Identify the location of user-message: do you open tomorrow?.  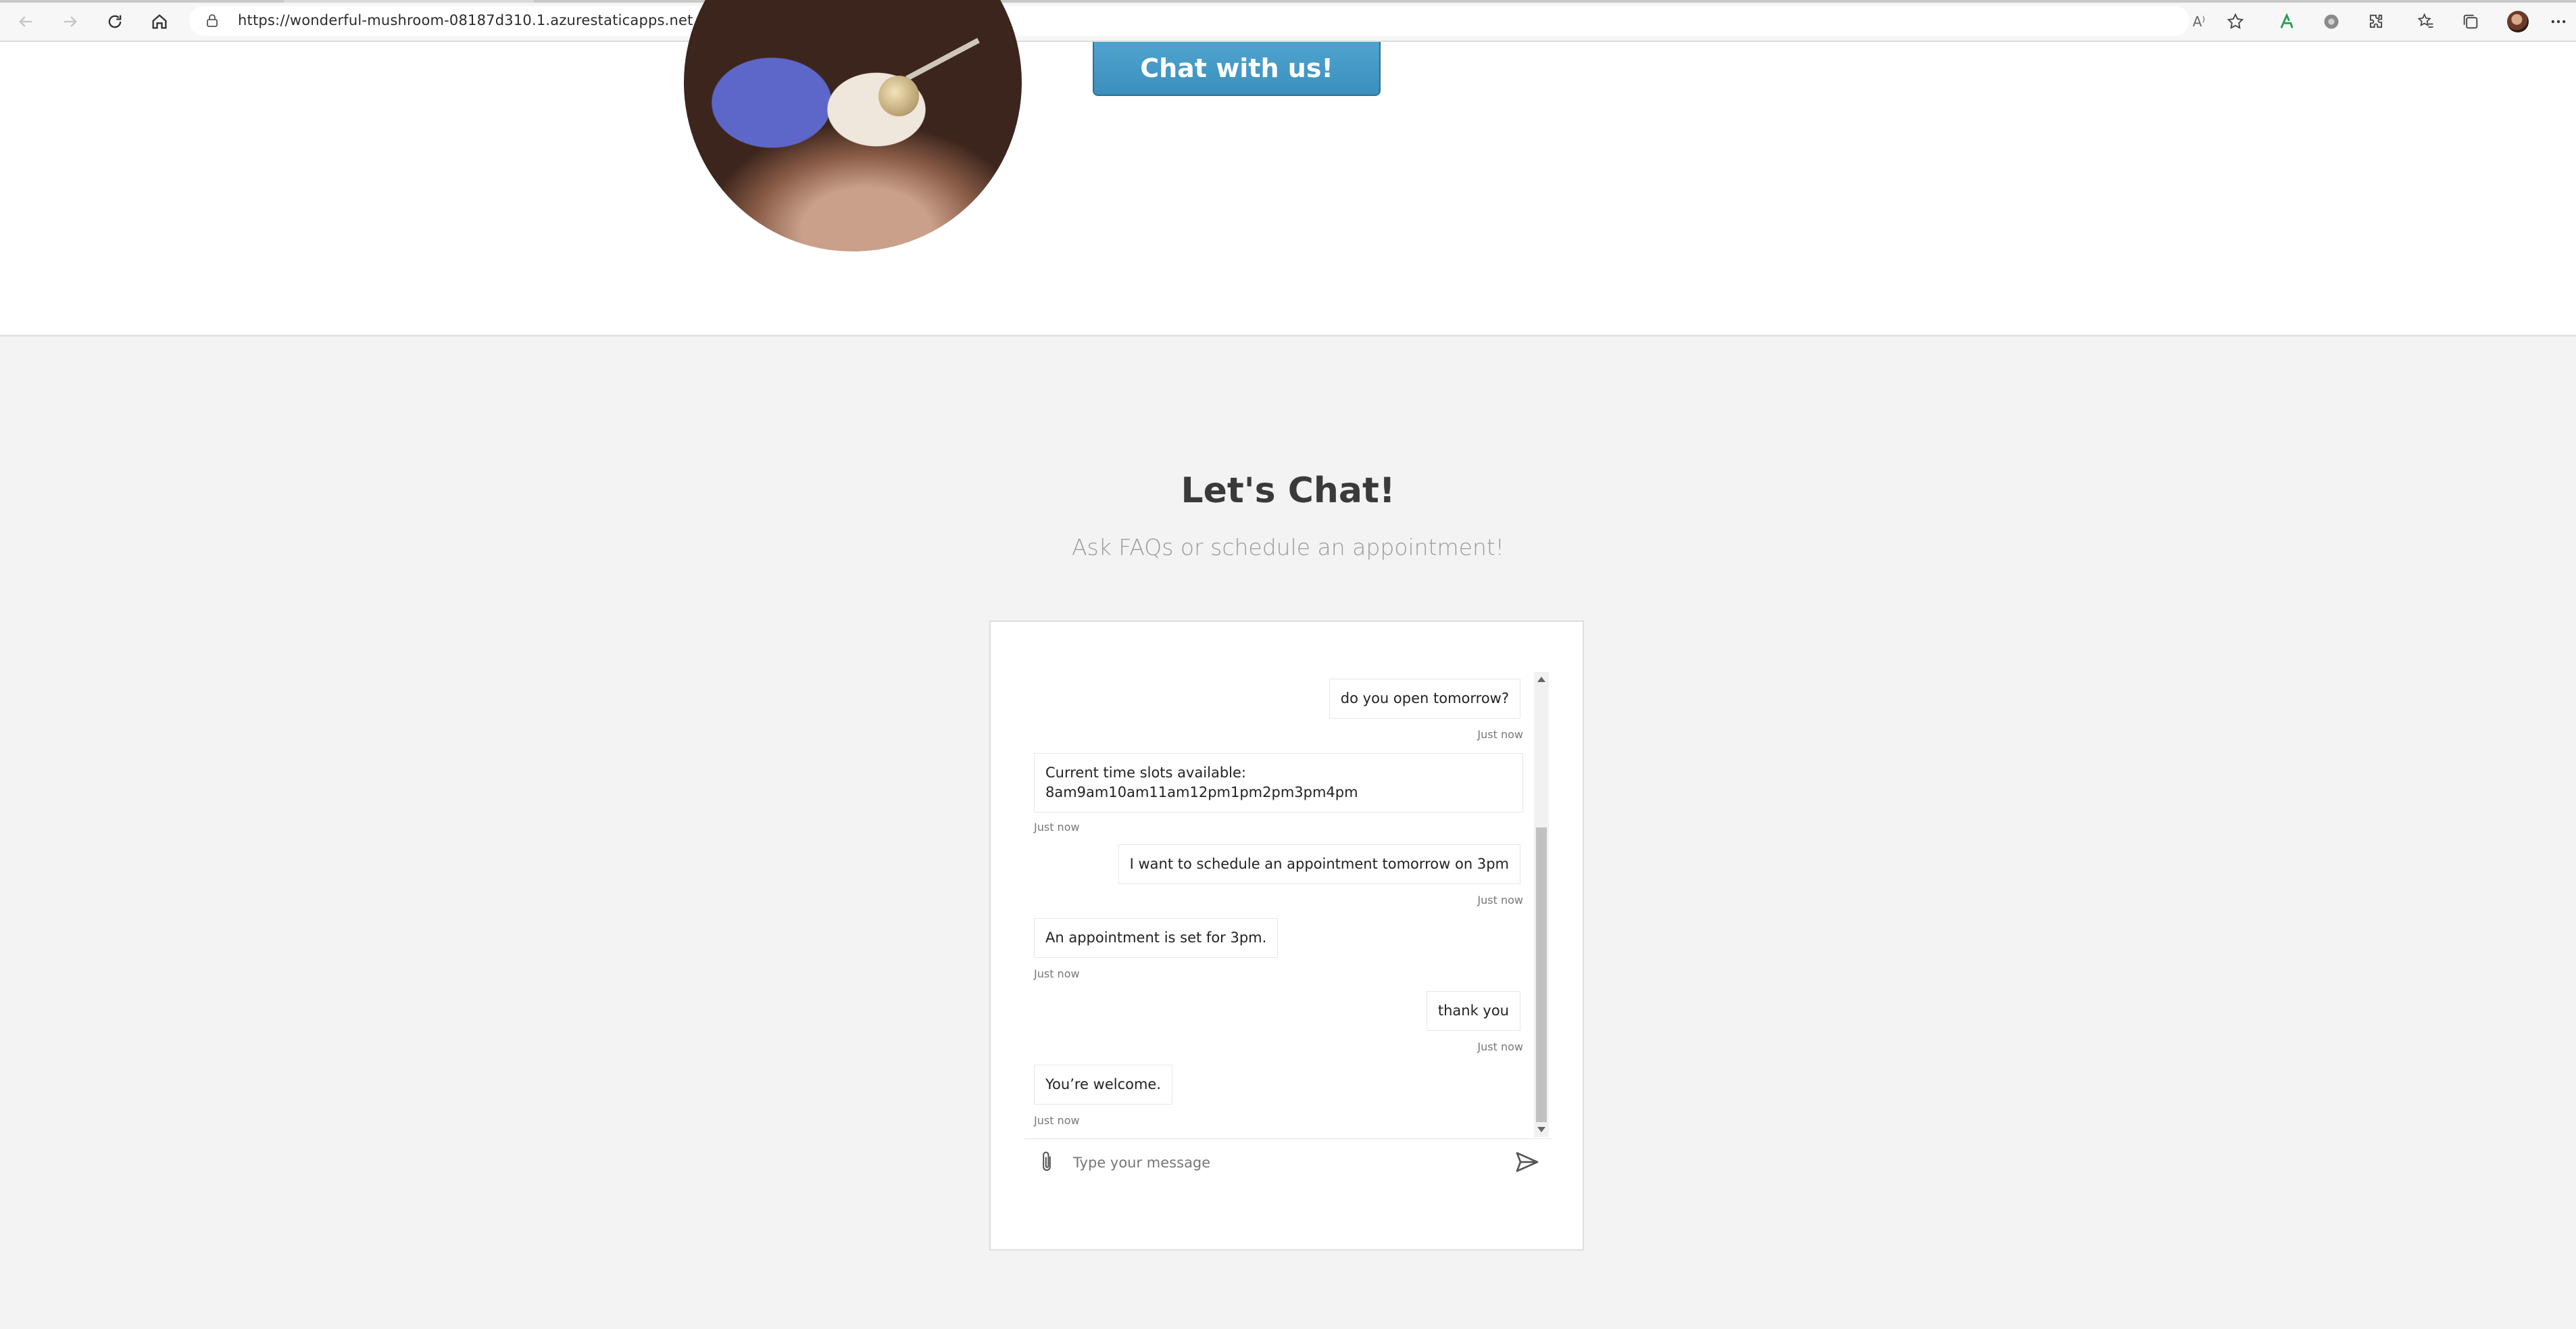
(1425, 699).